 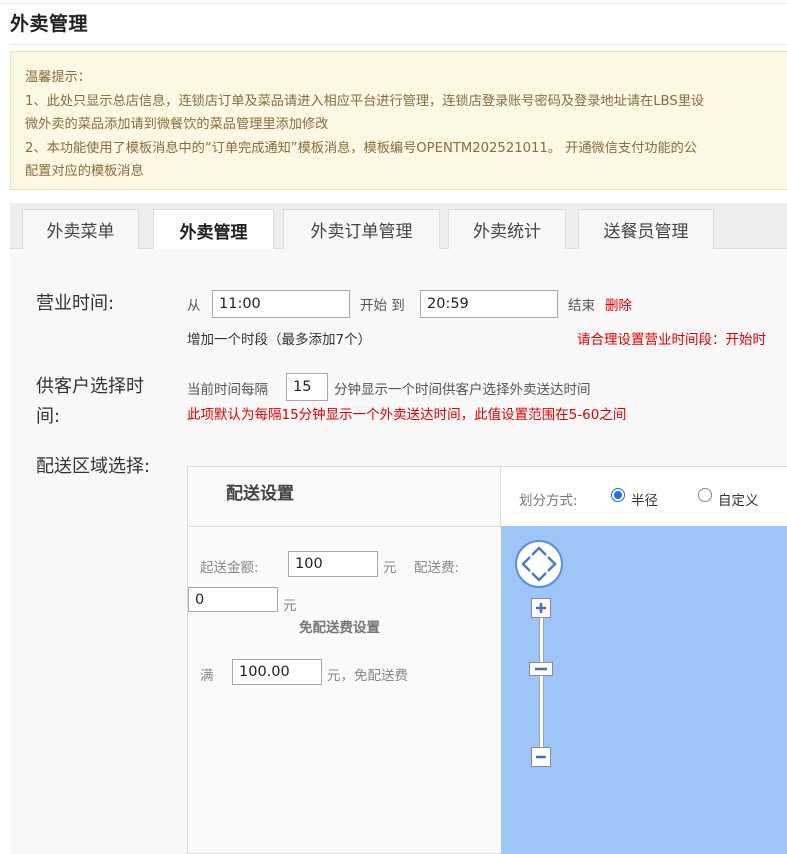 I want to click on min-amount-input, so click(x=333, y=564).